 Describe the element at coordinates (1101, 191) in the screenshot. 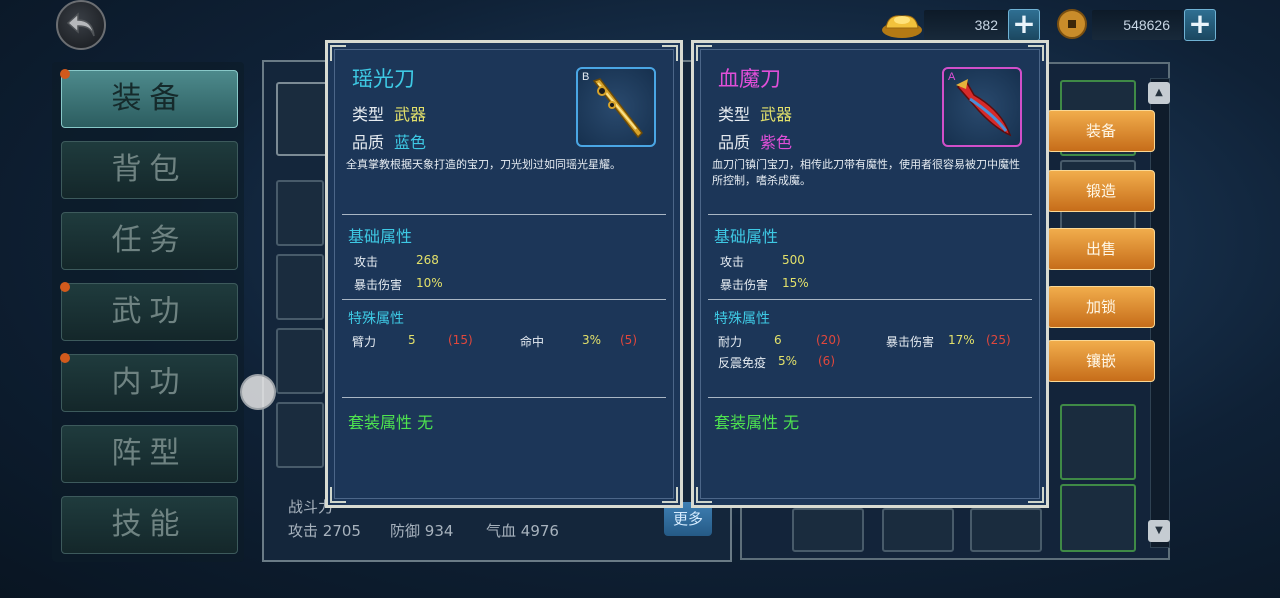

I see `forge-button: 锻造` at that location.